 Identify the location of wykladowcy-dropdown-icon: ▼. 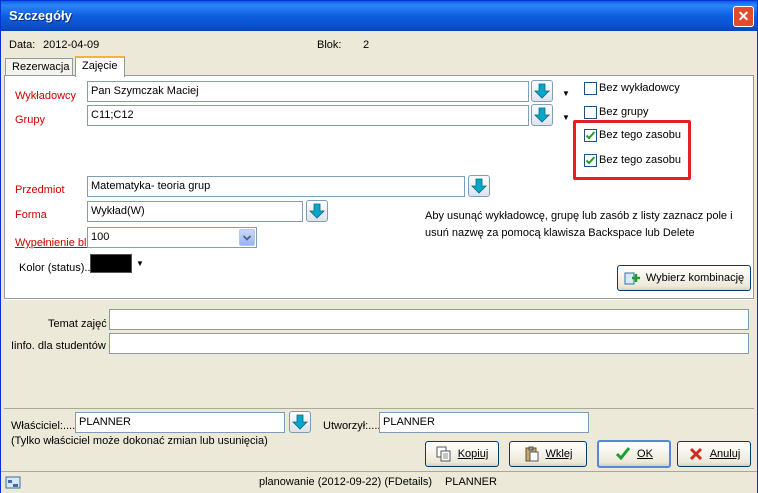
(566, 93).